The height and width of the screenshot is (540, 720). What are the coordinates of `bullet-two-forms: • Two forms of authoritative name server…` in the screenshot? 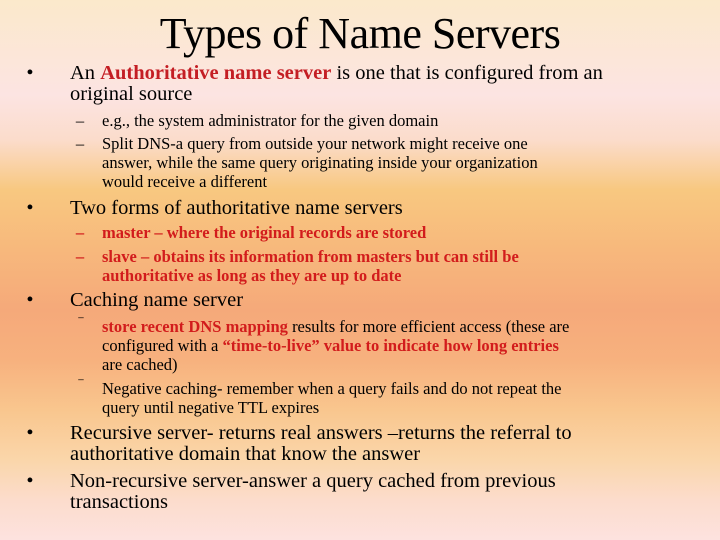 It's located at (353, 208).